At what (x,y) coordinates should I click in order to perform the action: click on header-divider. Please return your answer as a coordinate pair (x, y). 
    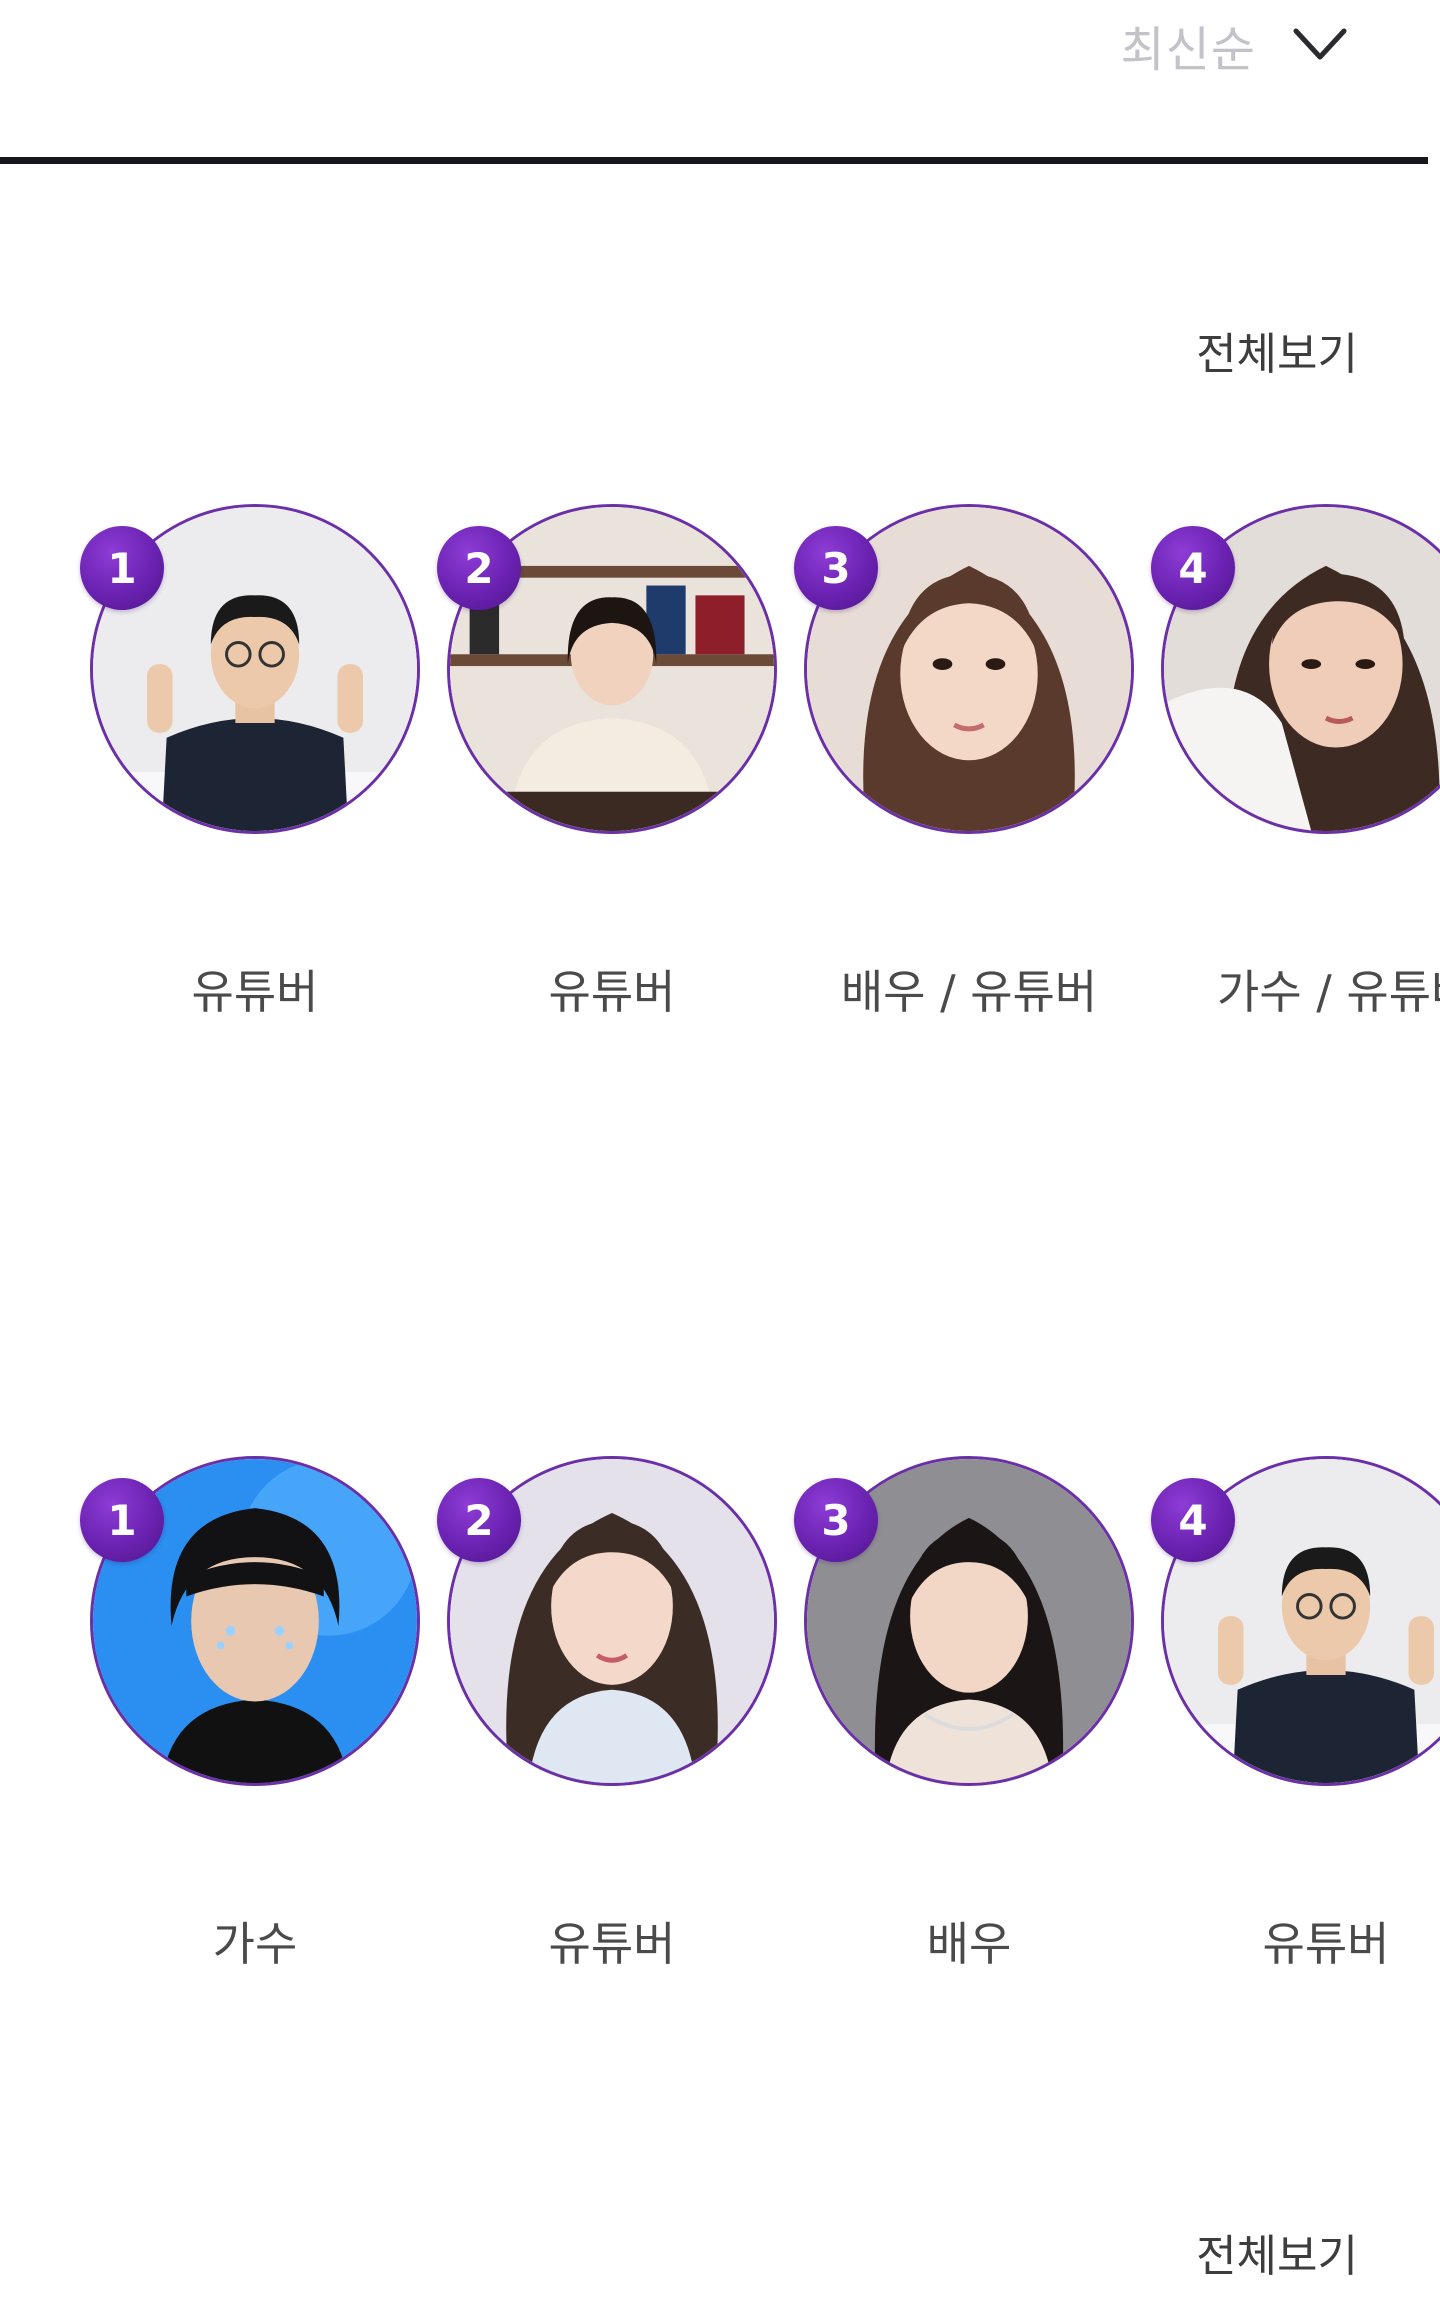
    Looking at the image, I should click on (714, 160).